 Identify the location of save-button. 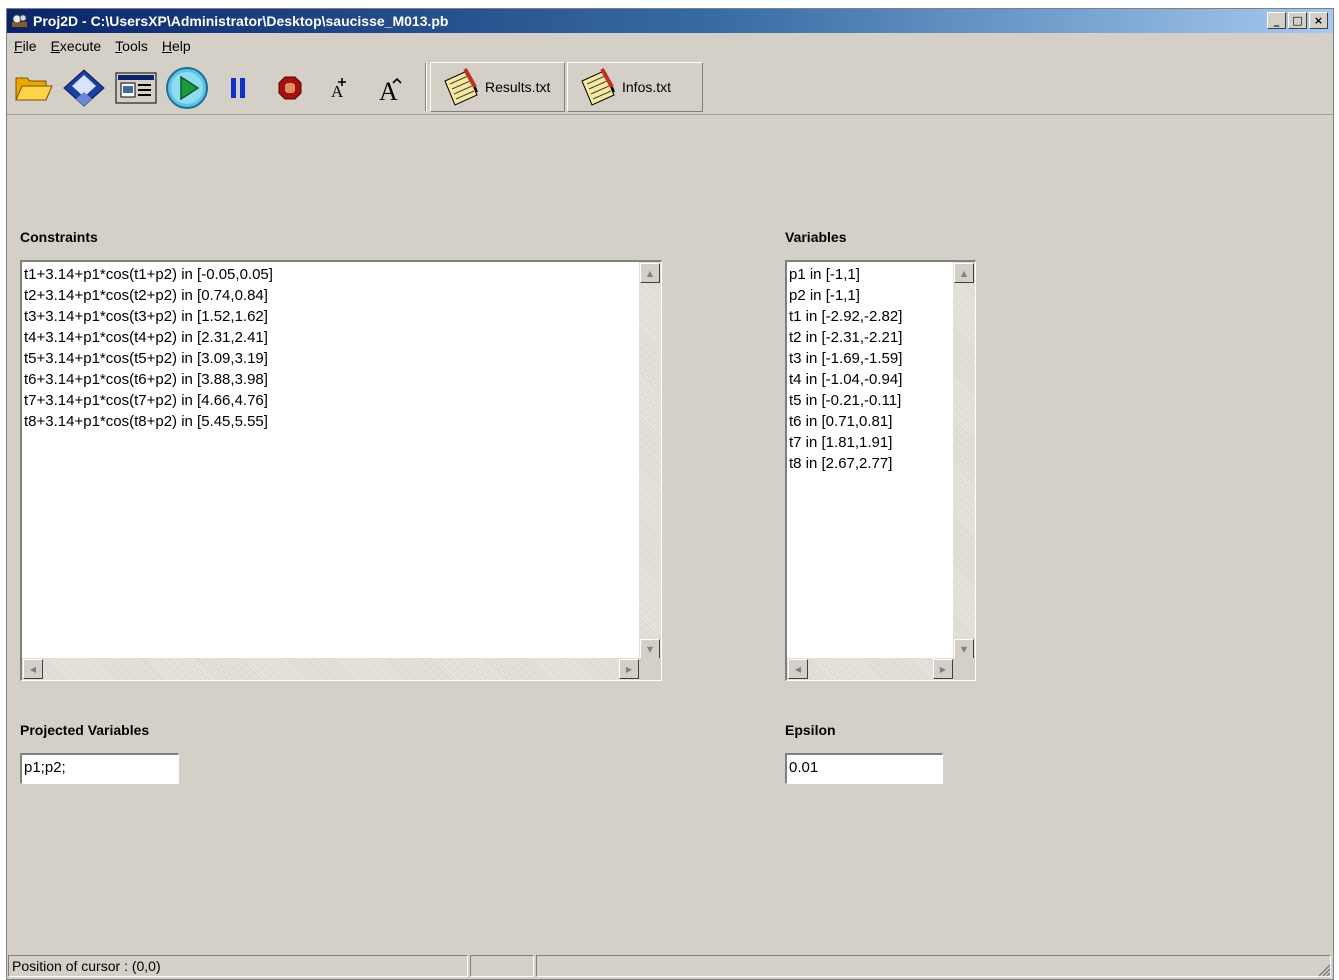
(84, 88).